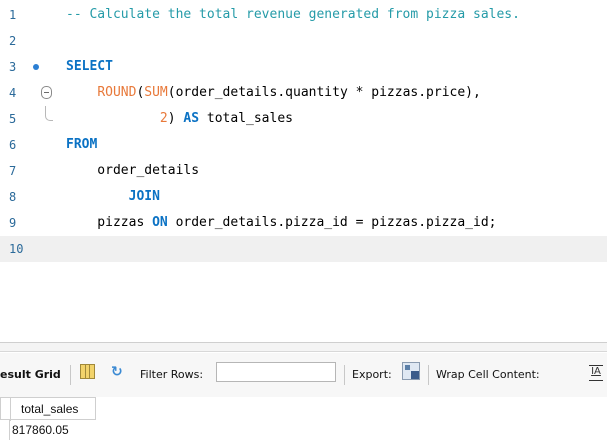 The height and width of the screenshot is (440, 607). What do you see at coordinates (303, 347) in the screenshot?
I see `panel-splitter` at bounding box center [303, 347].